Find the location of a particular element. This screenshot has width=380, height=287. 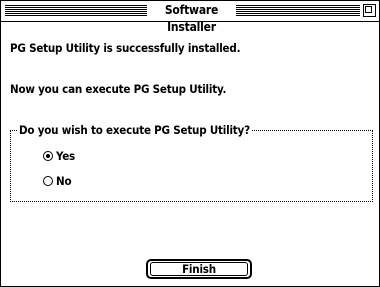

yes-radio-label: Yes is located at coordinates (65, 156).